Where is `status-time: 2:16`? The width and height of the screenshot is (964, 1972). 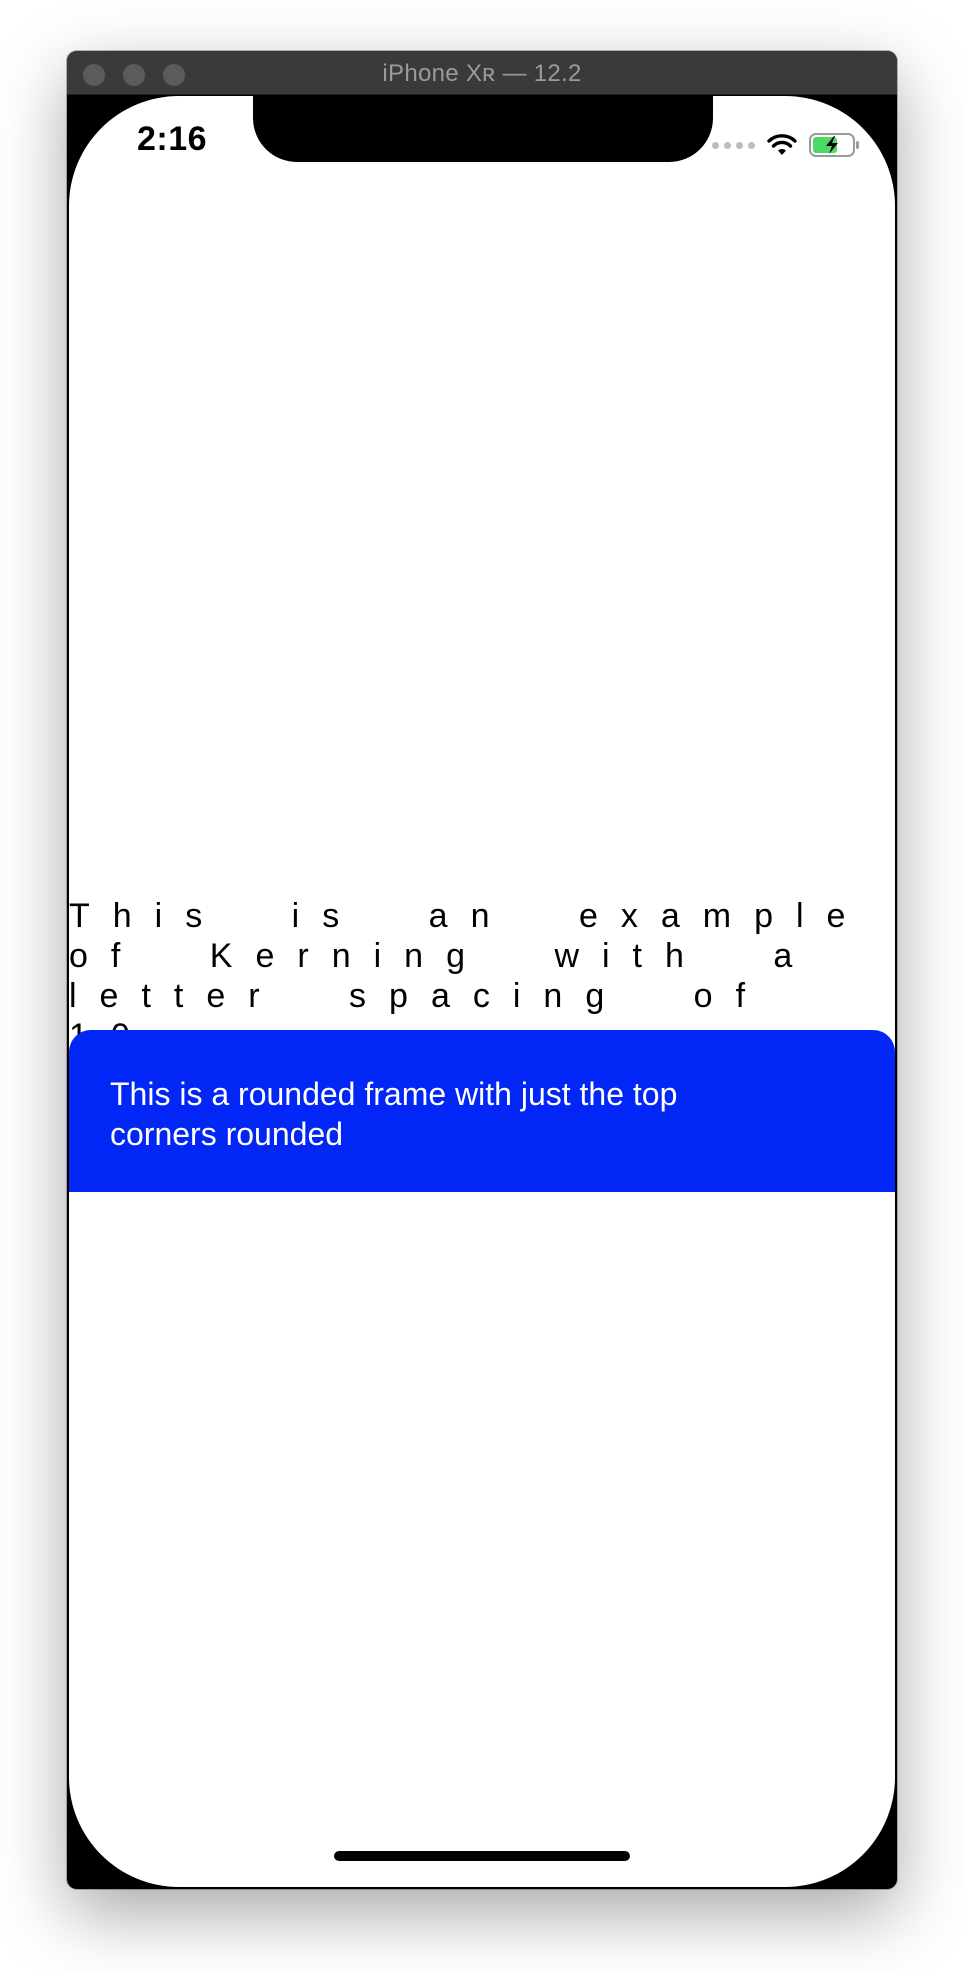
status-time: 2:16 is located at coordinates (172, 139).